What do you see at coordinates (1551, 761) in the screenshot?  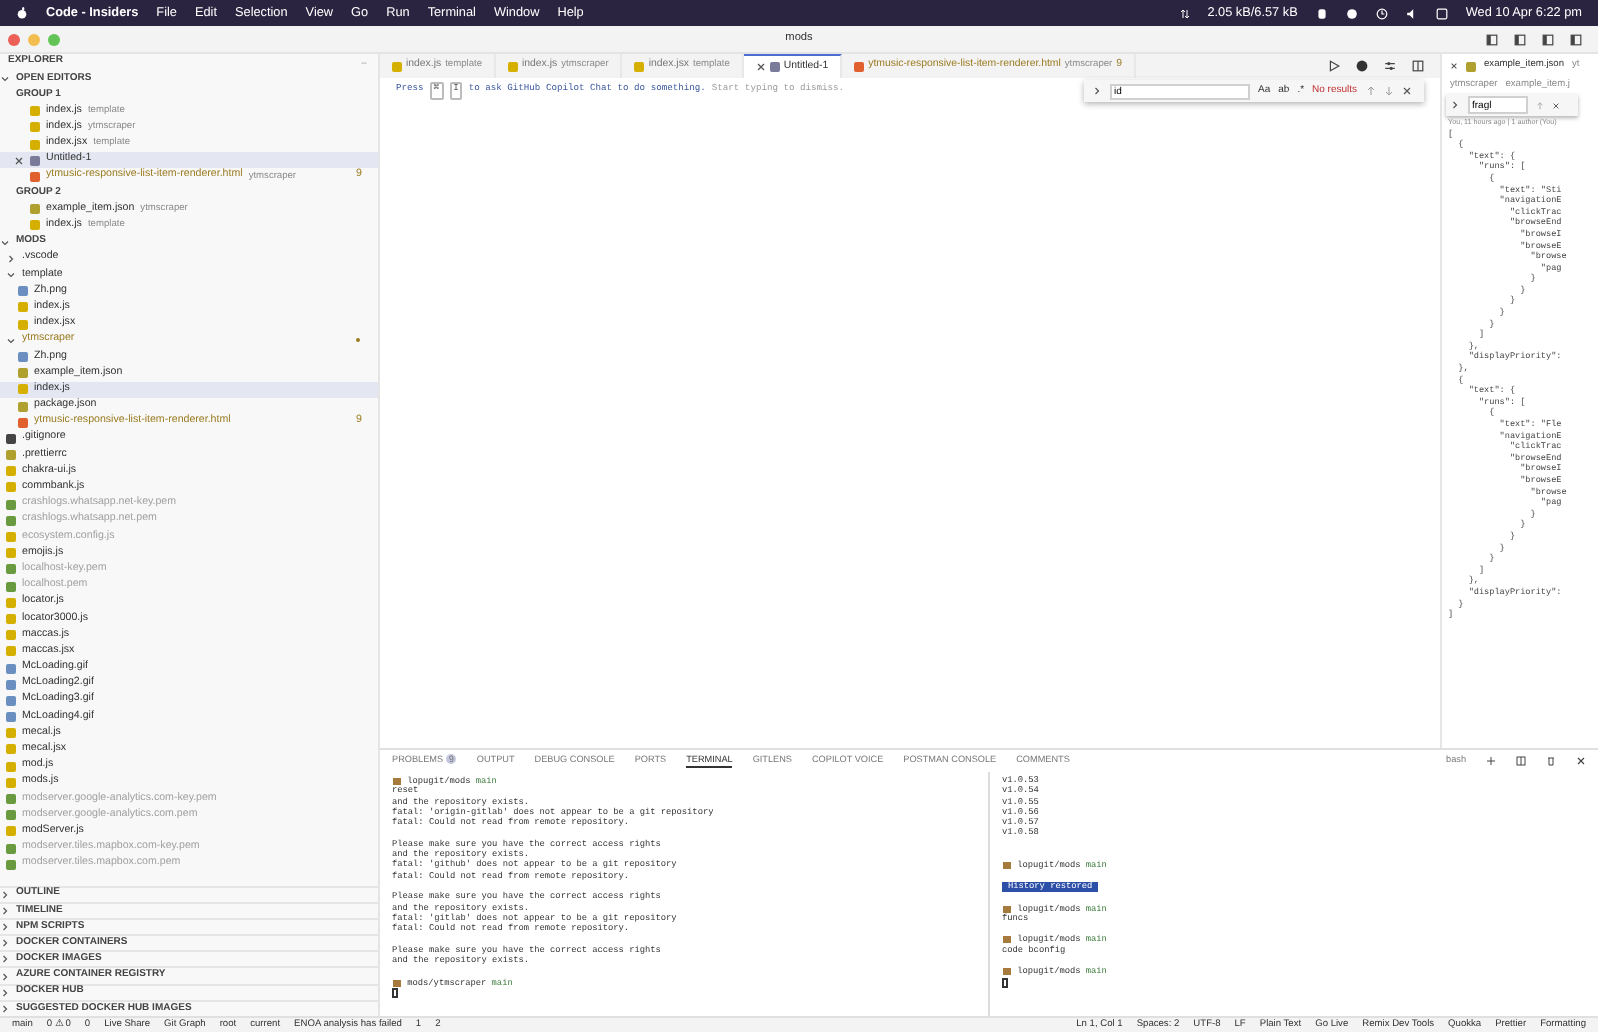 I see `trash-icon` at bounding box center [1551, 761].